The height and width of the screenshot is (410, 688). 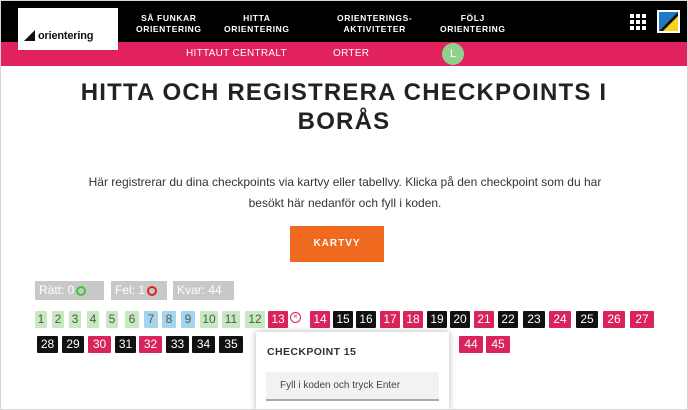 I want to click on checkpoint-28: 28, so click(x=47, y=344).